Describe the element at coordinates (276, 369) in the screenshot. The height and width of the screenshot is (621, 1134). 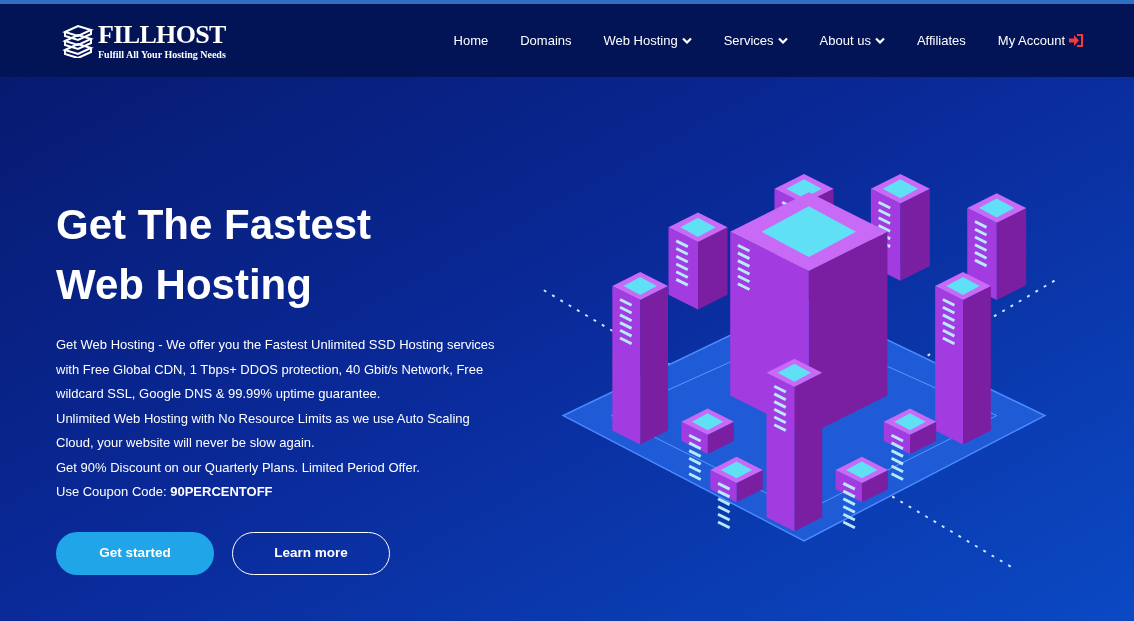
I see `hero-description: Get Web Hosting - We offer you the Fastest Unlimited SSD Hosting services with Free Global CDN, 1 Tbps+ DDOS protection, 40 Gbit/s Network, Free wildcard SSL, Google DNS & 99.99% uptime guarantee.` at that location.